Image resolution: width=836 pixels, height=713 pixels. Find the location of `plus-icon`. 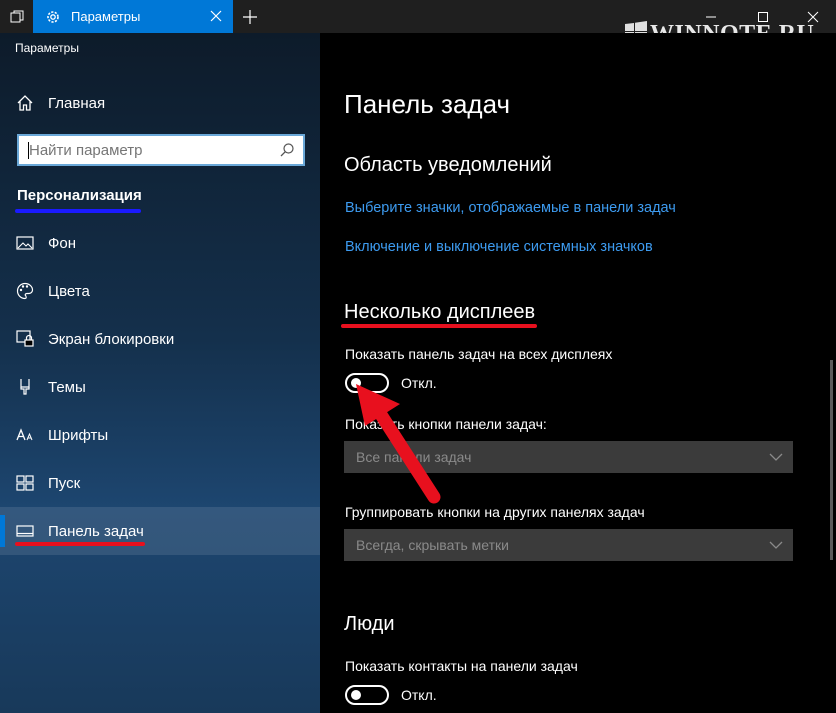

plus-icon is located at coordinates (250, 17).